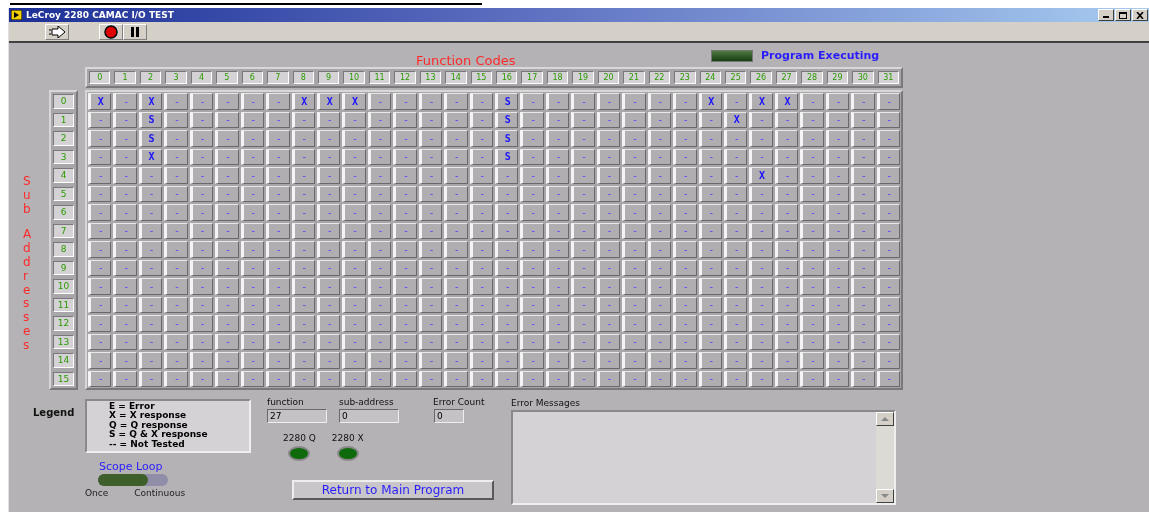 This screenshot has height=512, width=1149. Describe the element at coordinates (1106, 15) in the screenshot. I see `minimize-button` at that location.